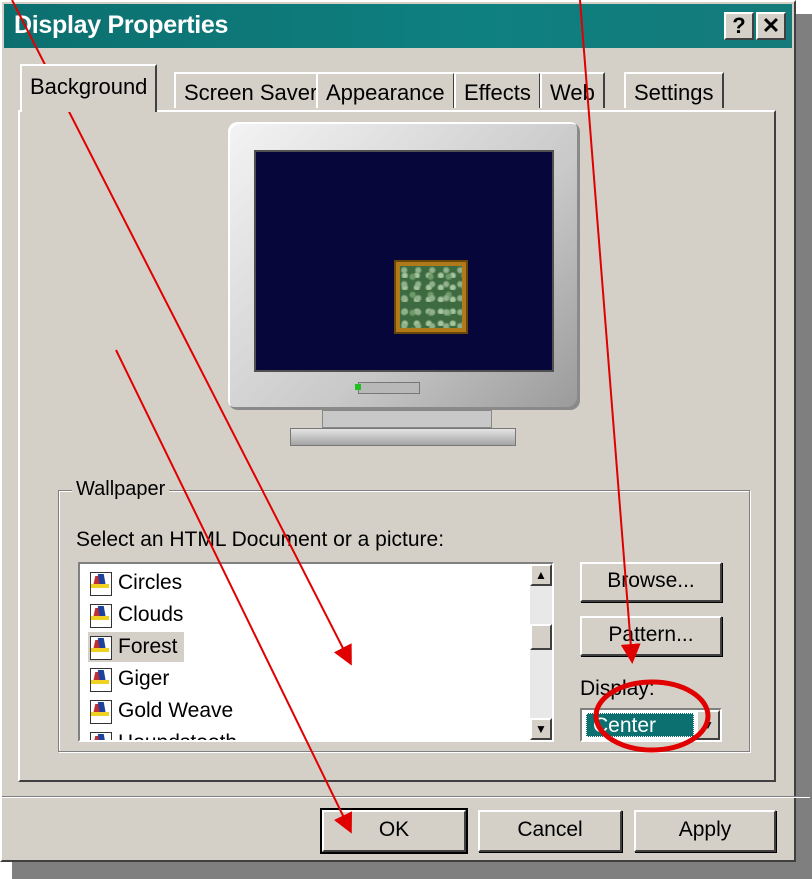 This screenshot has width=812, height=879. Describe the element at coordinates (431, 297) in the screenshot. I see `wallpaper-preview-image` at that location.